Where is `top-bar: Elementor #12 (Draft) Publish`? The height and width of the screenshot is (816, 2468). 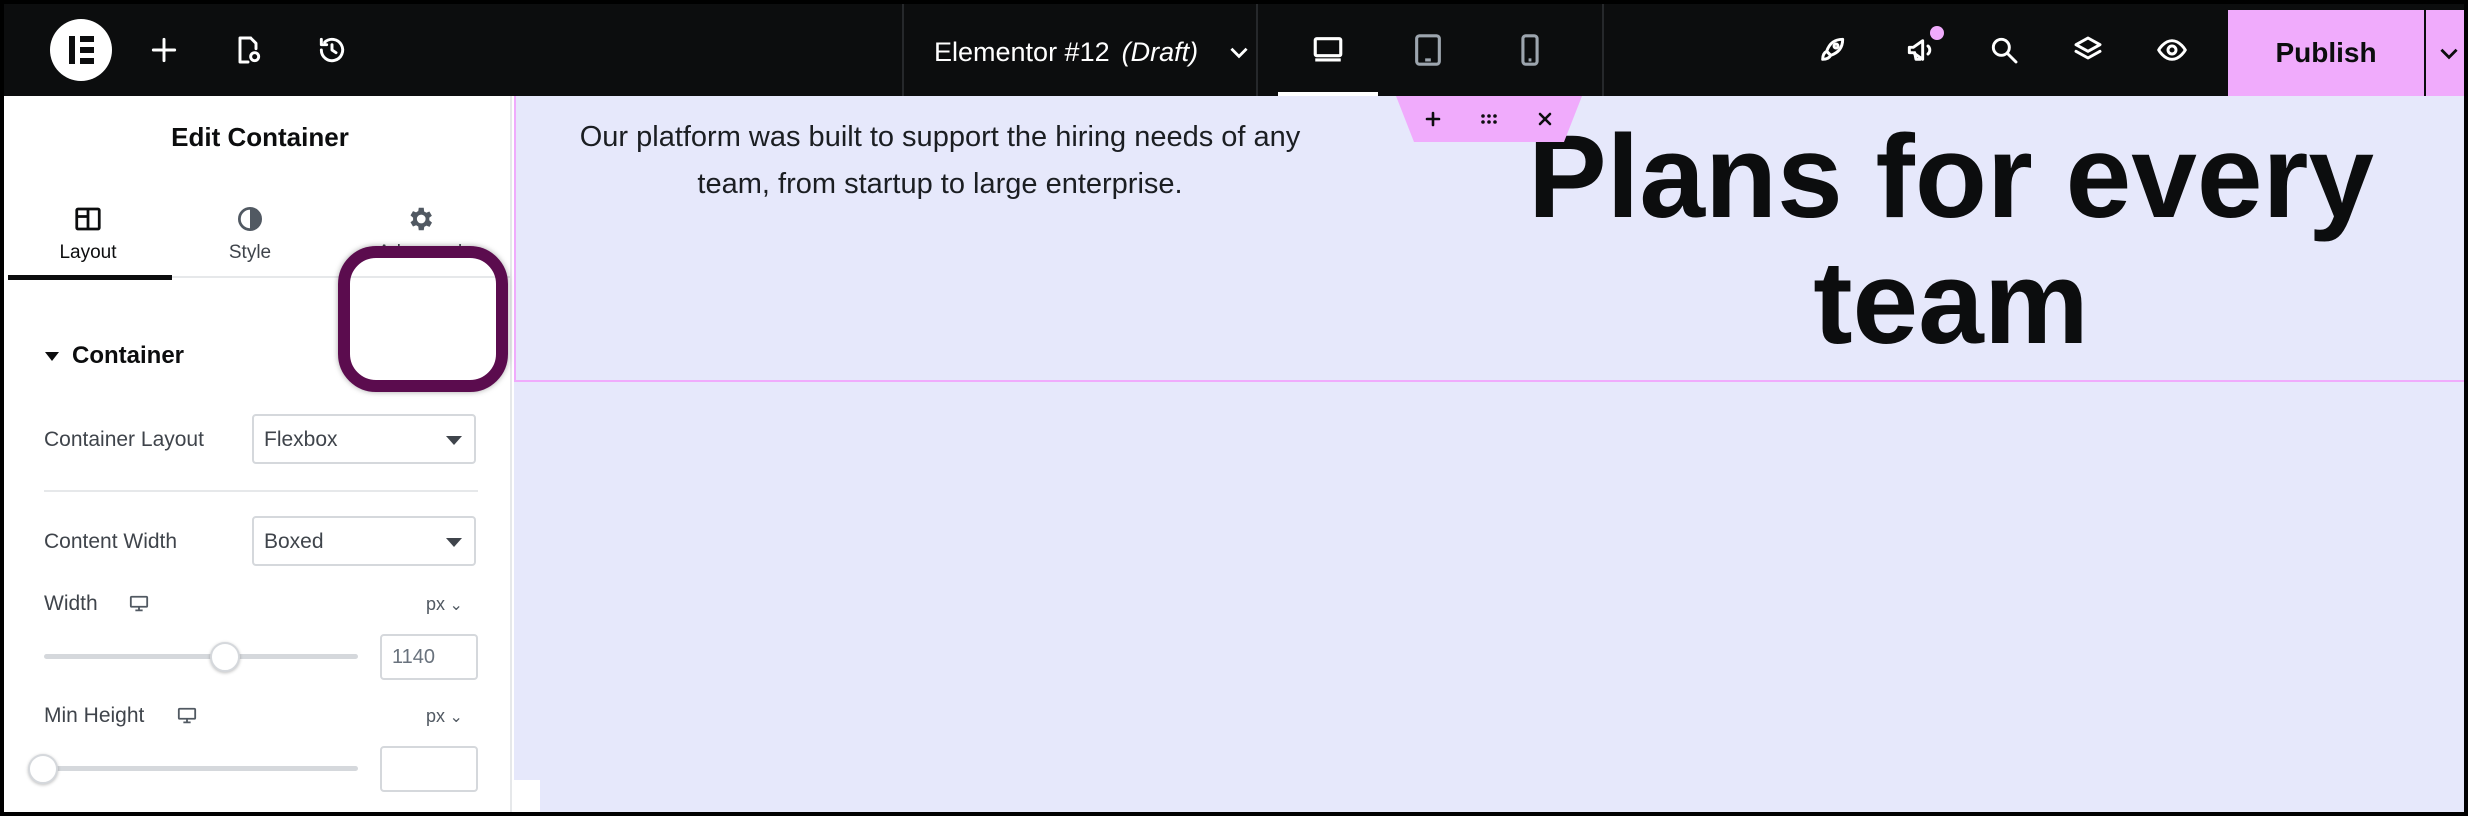
top-bar: Elementor #12 (Draft) Publish is located at coordinates (1234, 50).